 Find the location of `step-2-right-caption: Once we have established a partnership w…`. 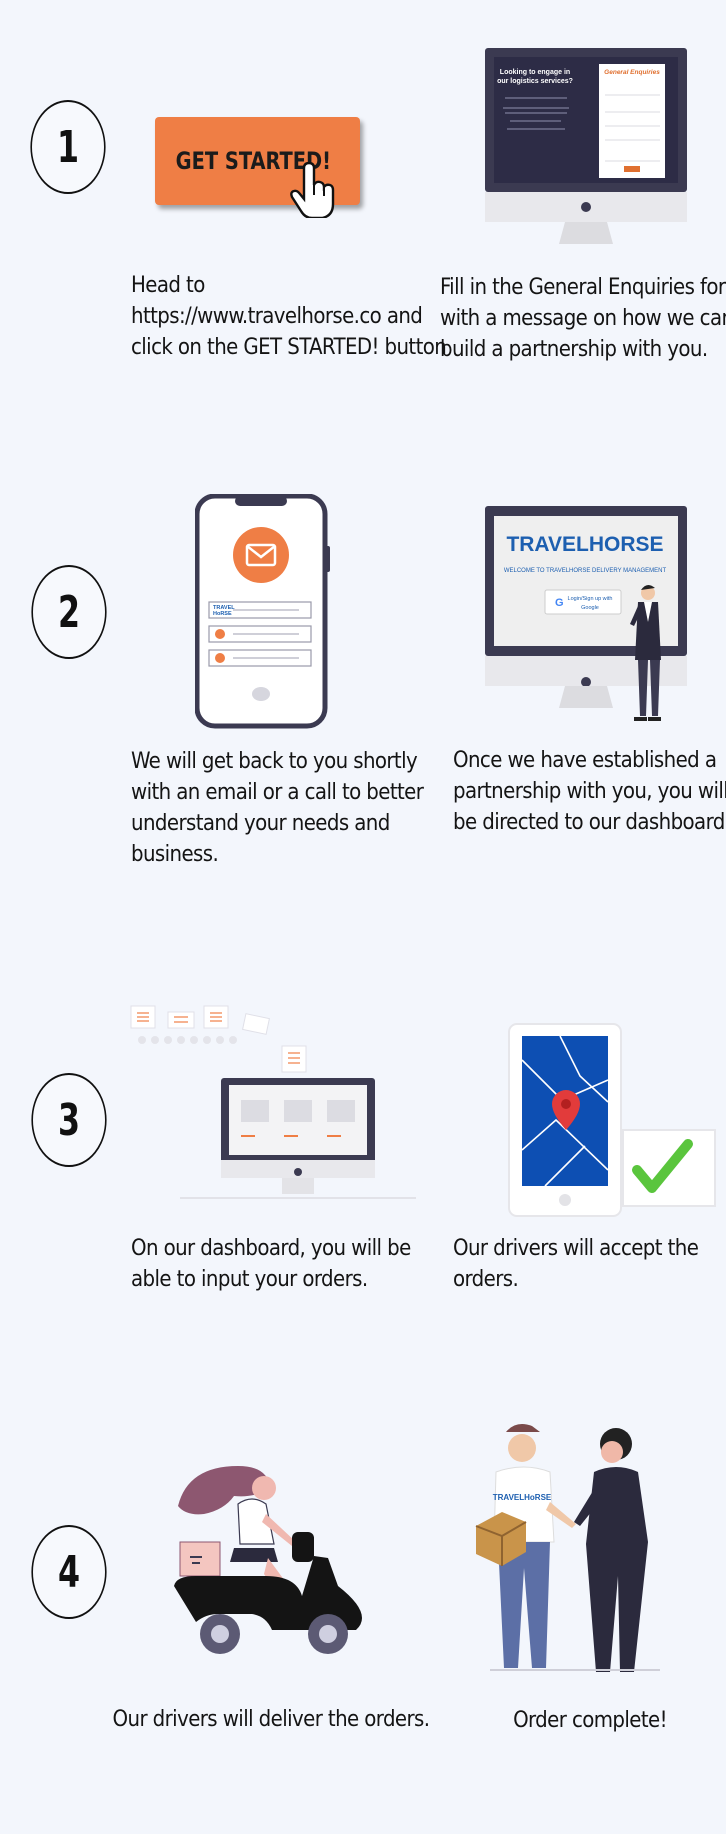

step-2-right-caption: Once we have established a partnership w… is located at coordinates (589, 791).